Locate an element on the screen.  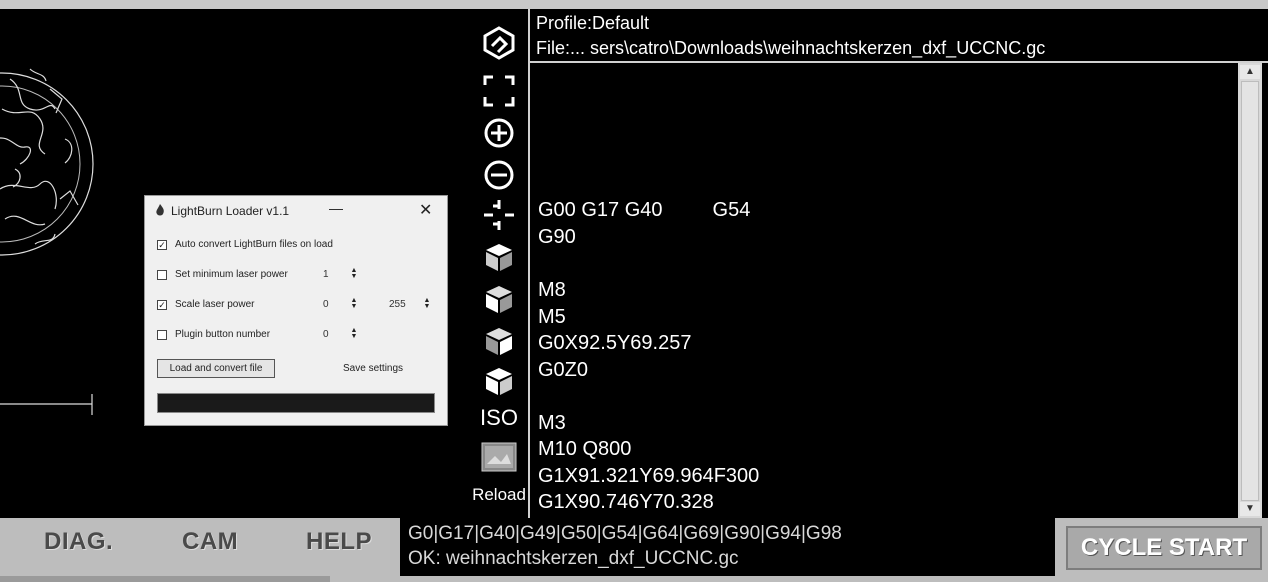
gcode-line: M8 is located at coordinates (552, 290).